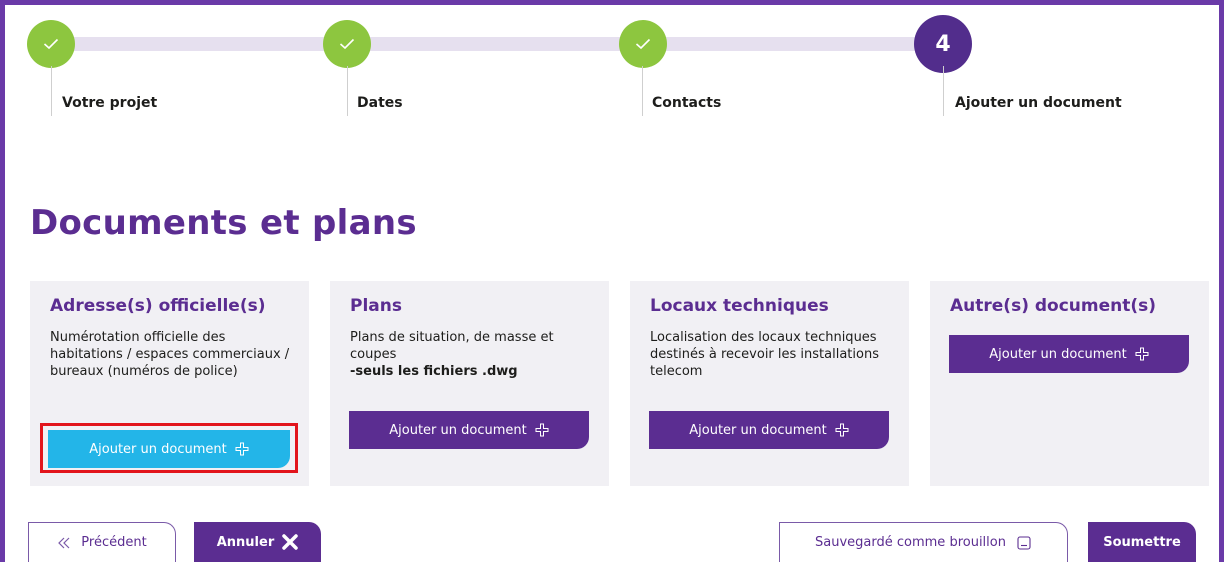 The height and width of the screenshot is (562, 1224). What do you see at coordinates (642, 91) in the screenshot?
I see `step-3-connector` at bounding box center [642, 91].